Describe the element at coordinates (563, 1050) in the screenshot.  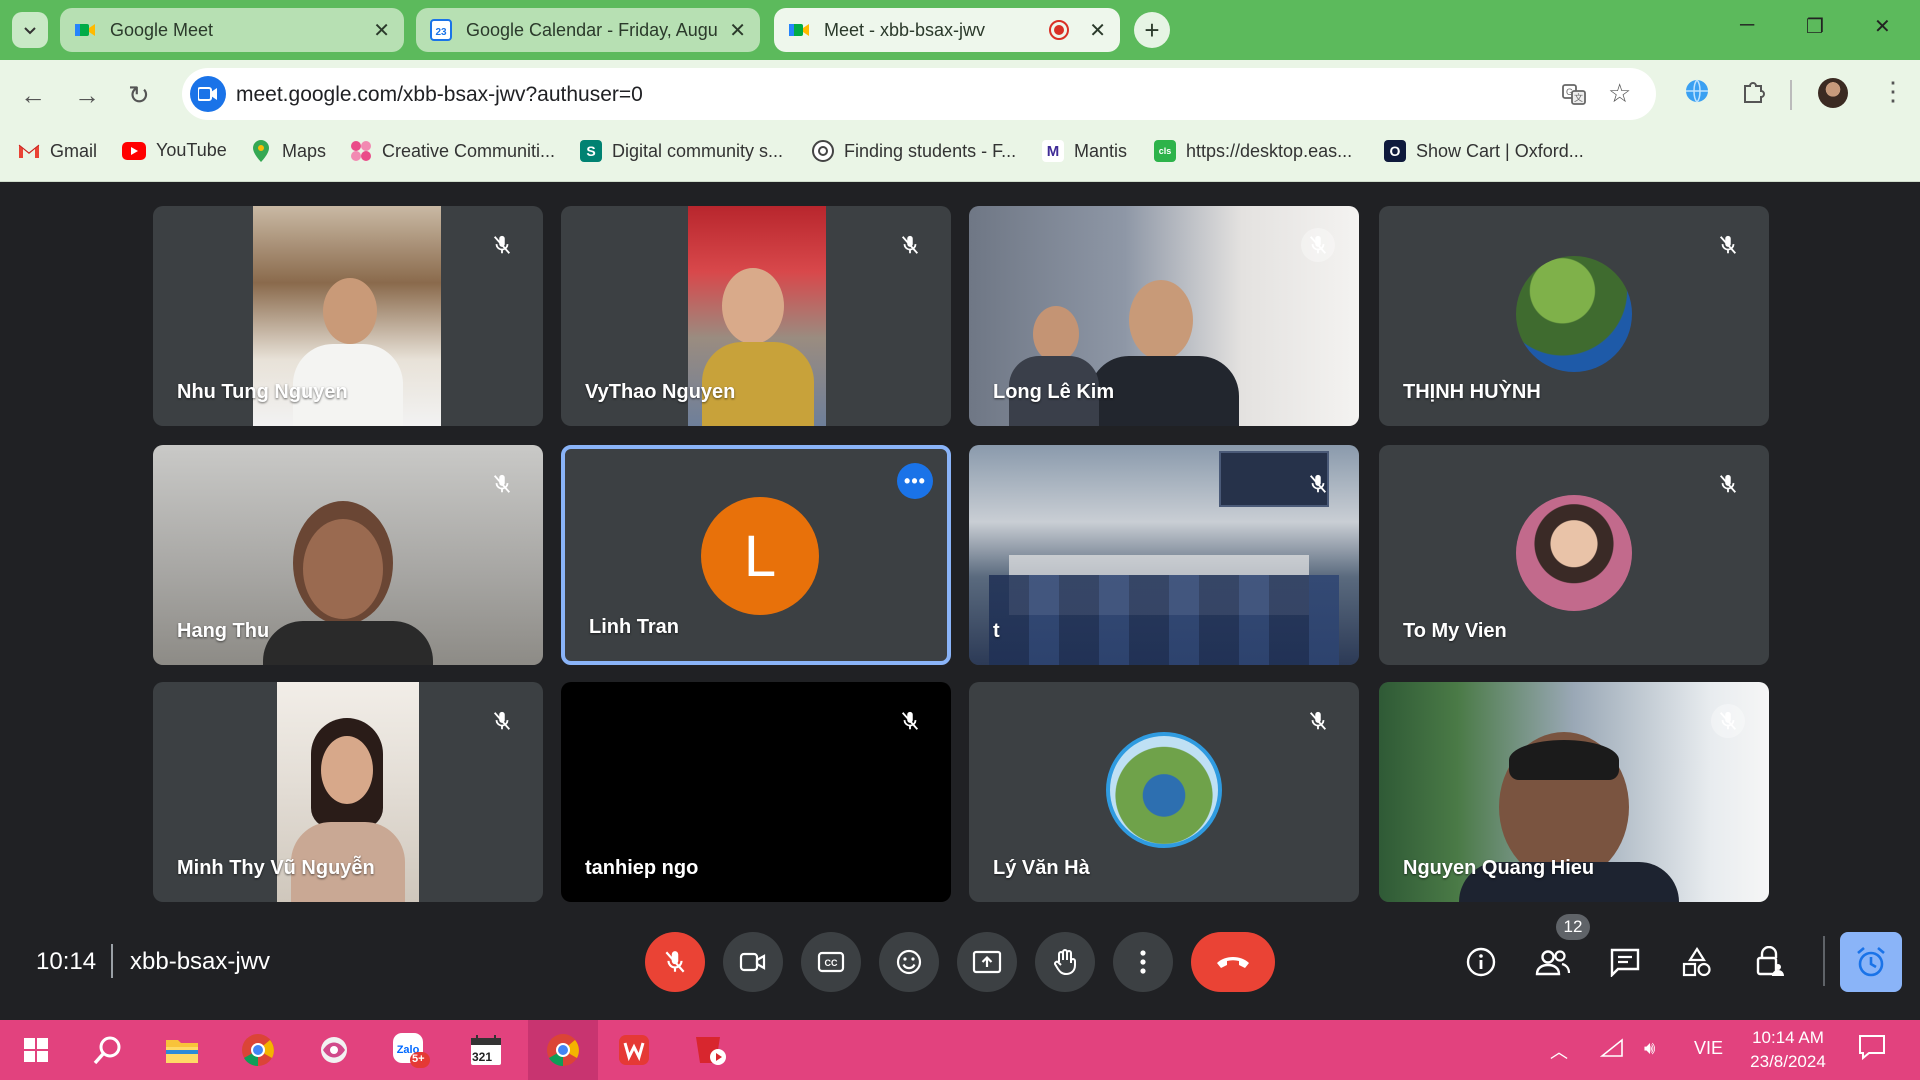
I see `chrome-active-icon` at that location.